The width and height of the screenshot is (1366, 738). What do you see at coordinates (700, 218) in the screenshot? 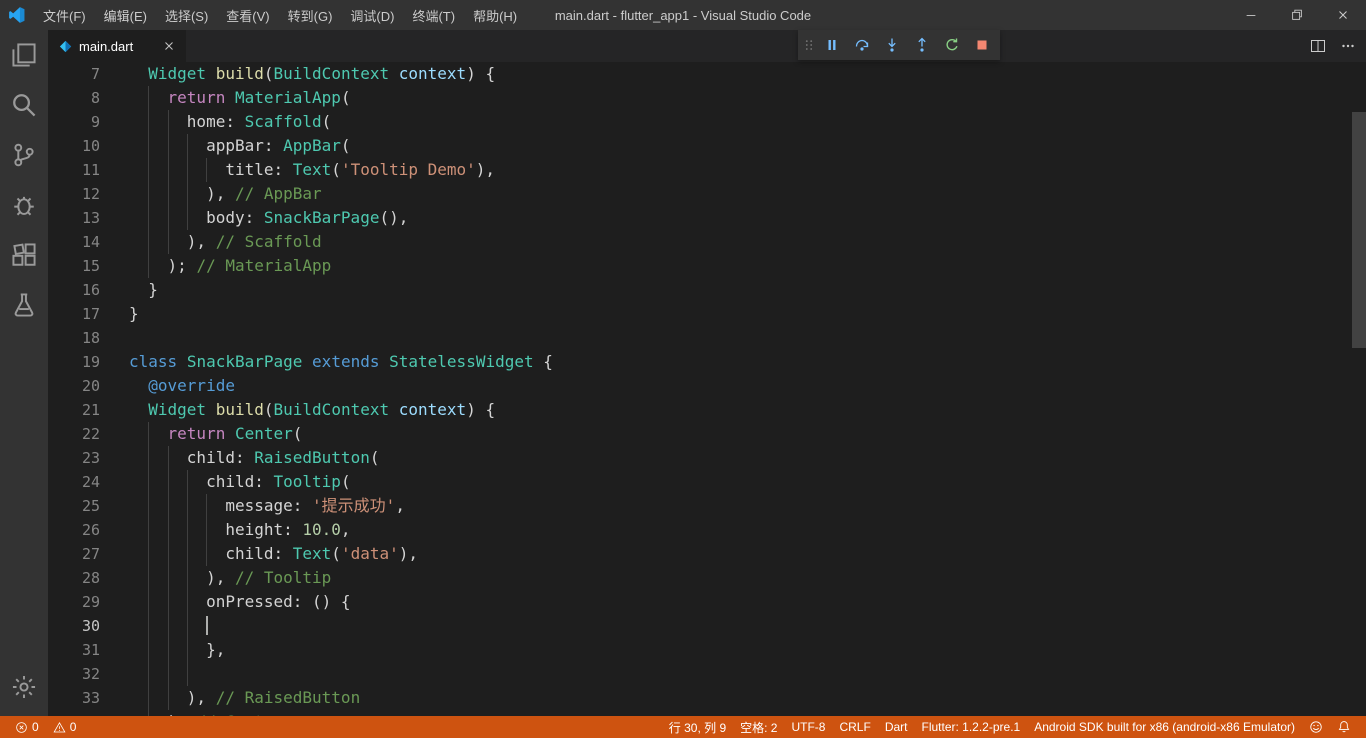
I see `code-line-13: 13 body: SnackBarPage(),` at bounding box center [700, 218].